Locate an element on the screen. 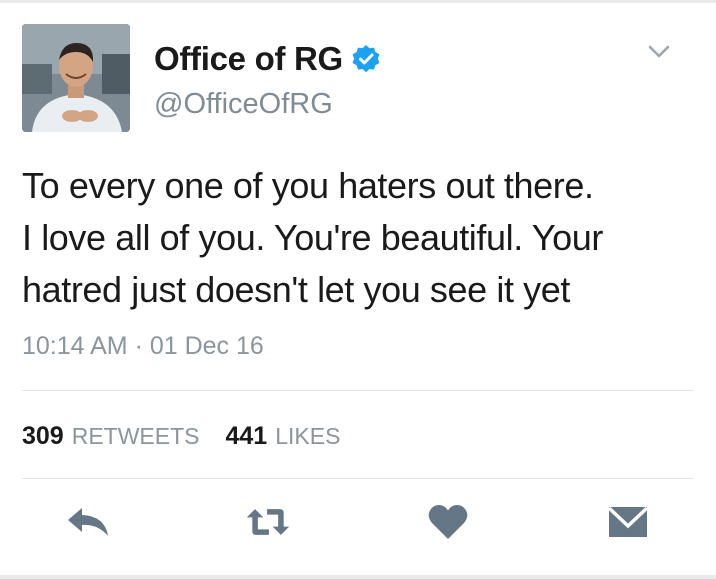 The image size is (716, 579). chevron-down-icon is located at coordinates (659, 52).